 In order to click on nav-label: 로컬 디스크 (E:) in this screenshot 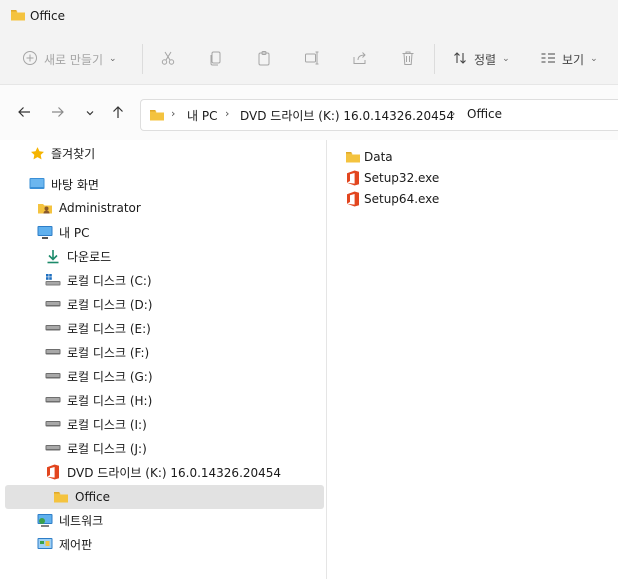, I will do `click(109, 328)`.